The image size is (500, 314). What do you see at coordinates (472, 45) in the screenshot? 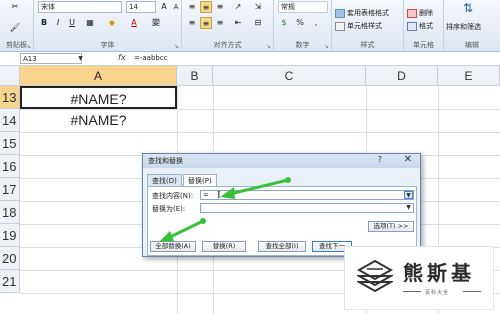
I see `editing-group-label: 编辑` at bounding box center [472, 45].